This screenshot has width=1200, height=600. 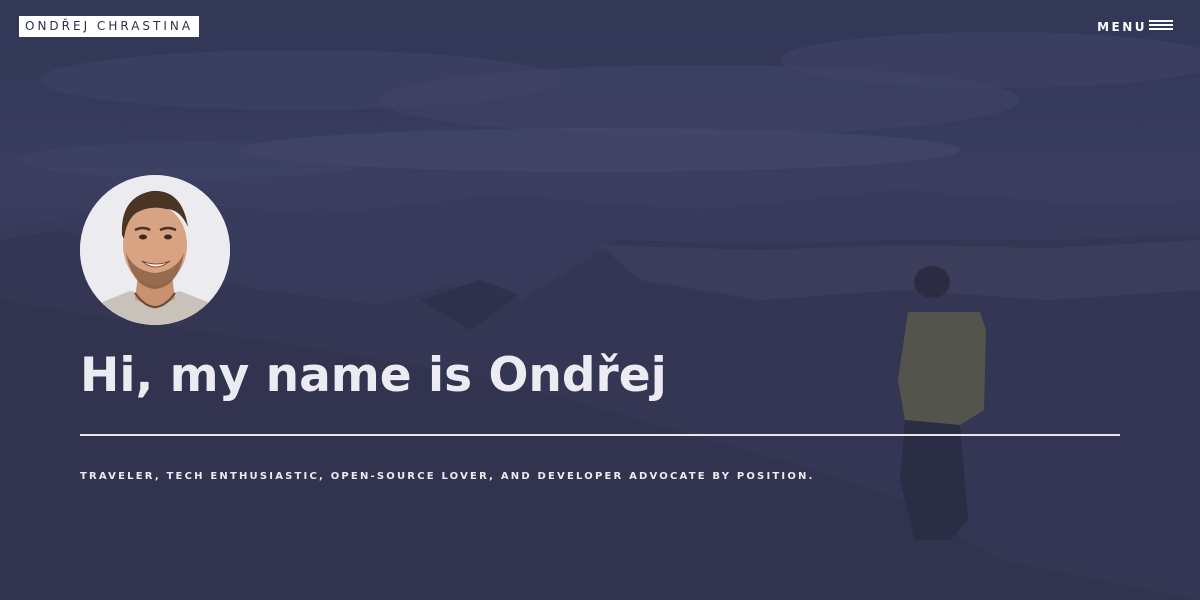 What do you see at coordinates (373, 375) in the screenshot?
I see `page-title: Hi, my name is Ondřej` at bounding box center [373, 375].